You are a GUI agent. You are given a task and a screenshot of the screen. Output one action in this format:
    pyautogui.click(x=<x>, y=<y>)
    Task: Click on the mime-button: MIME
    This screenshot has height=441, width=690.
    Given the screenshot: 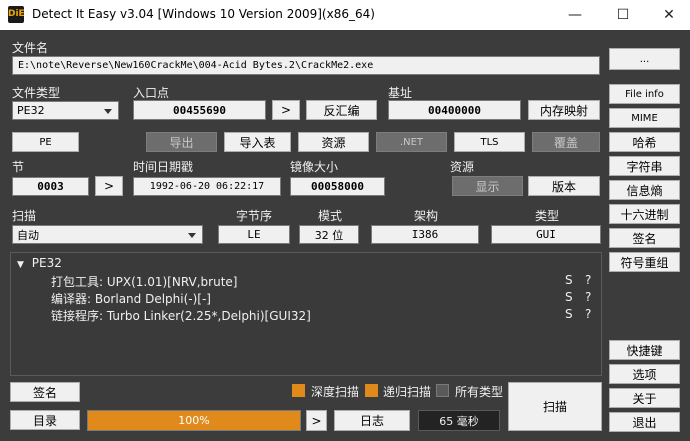 What is the action you would take?
    pyautogui.click(x=644, y=118)
    